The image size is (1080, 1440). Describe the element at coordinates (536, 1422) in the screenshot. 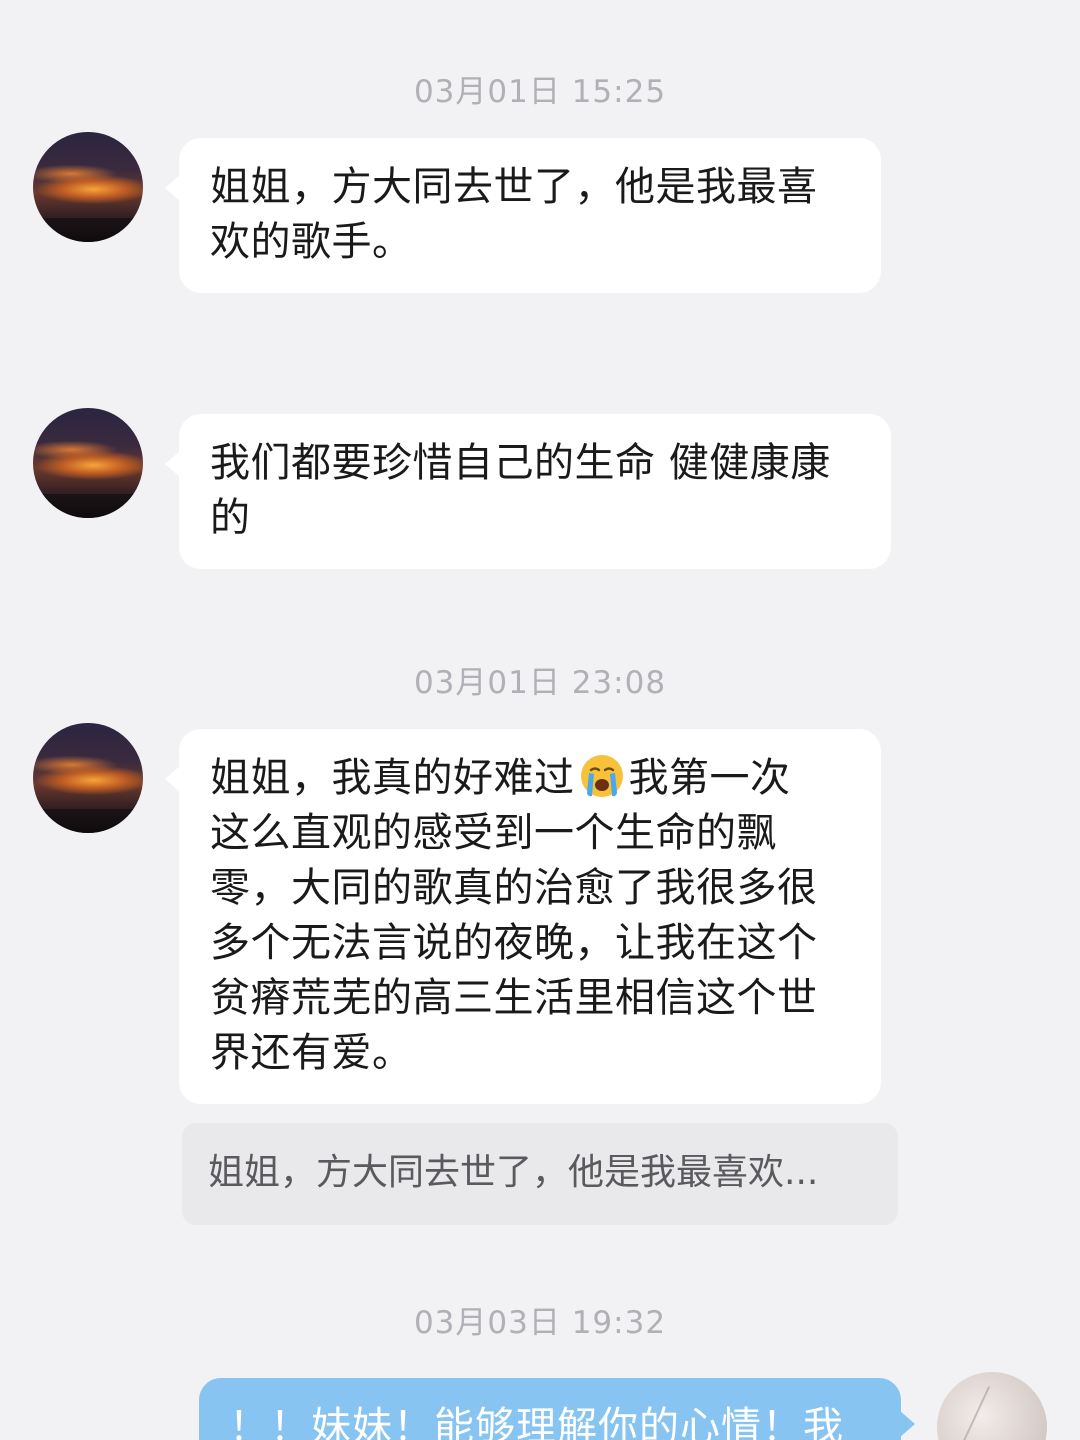

I see `message-text: ！！妹妹！能够理解你的心情！我` at that location.